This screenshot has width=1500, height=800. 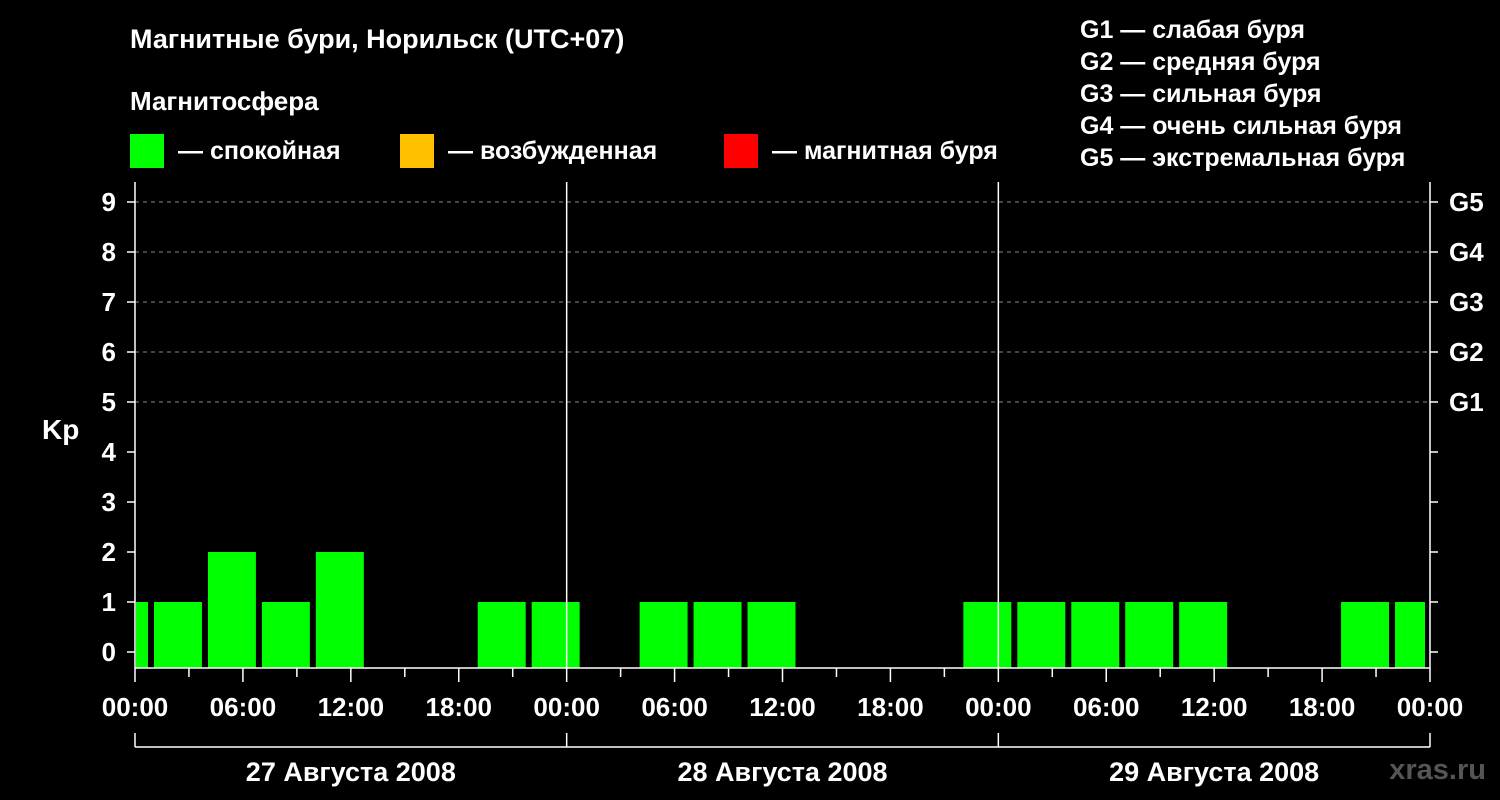 I want to click on g-level-label-4: G5, so click(x=1466, y=202).